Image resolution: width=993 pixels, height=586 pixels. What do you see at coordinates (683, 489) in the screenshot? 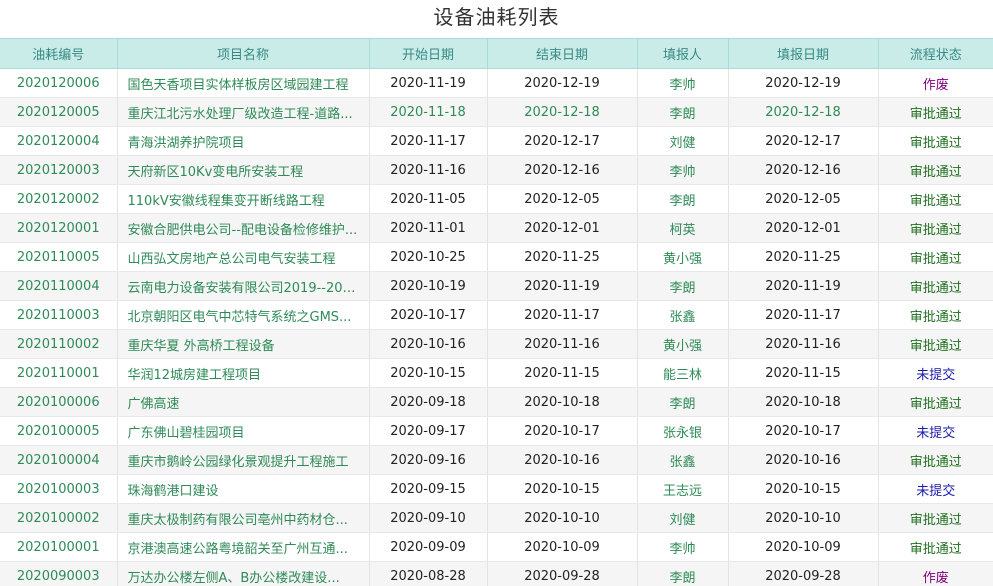
I see `cell-reporter: 王志远` at bounding box center [683, 489].